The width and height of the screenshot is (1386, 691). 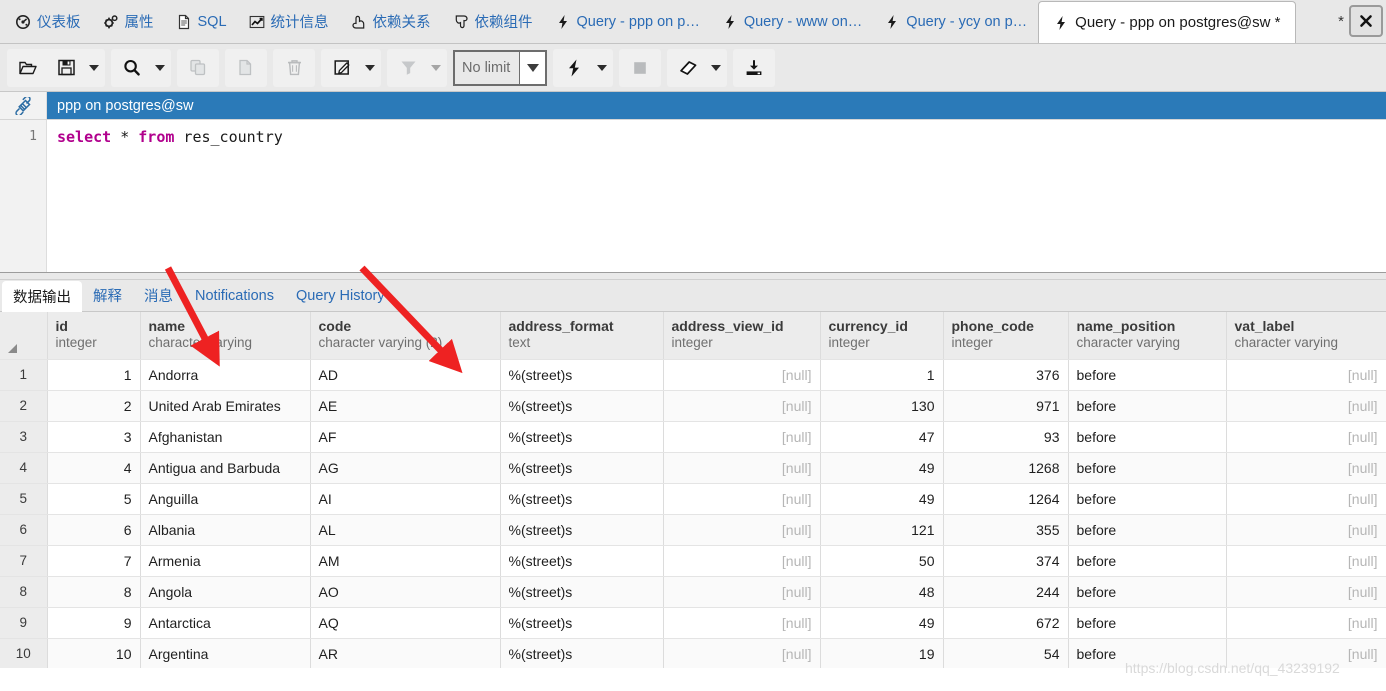 What do you see at coordinates (225, 437) in the screenshot?
I see `cell-name: Afghanistan` at bounding box center [225, 437].